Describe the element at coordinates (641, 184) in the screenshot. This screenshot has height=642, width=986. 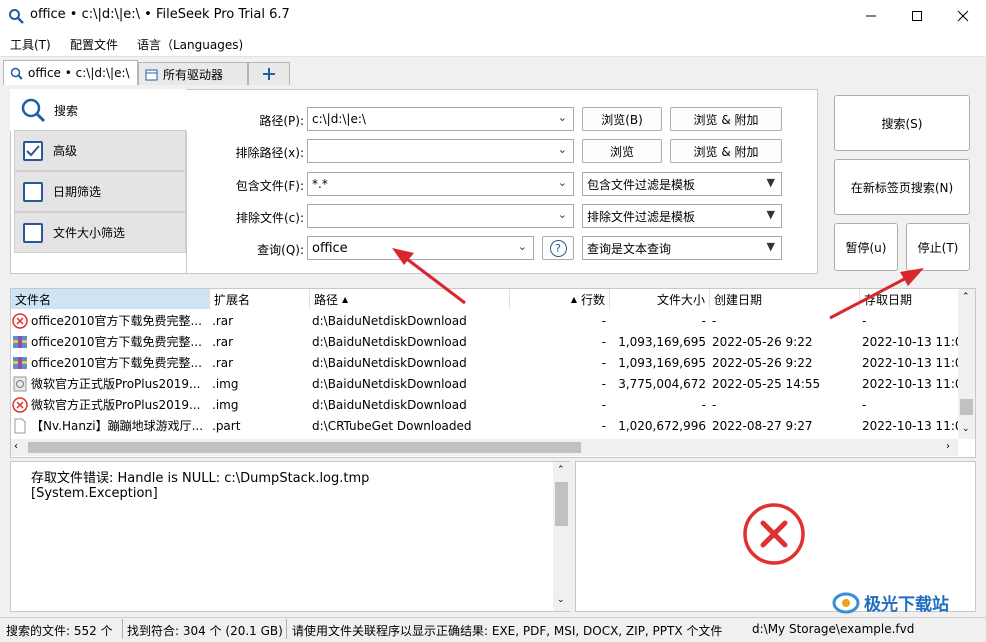
I see `include-mode-value: 包含文件过滤是模板` at that location.